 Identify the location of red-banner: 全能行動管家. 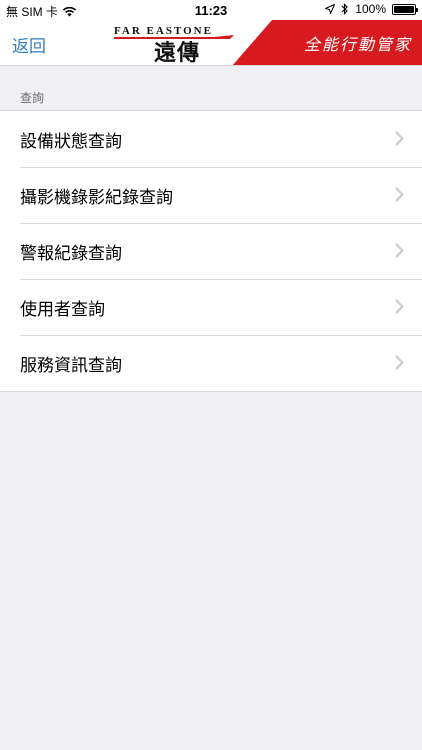
(327, 42).